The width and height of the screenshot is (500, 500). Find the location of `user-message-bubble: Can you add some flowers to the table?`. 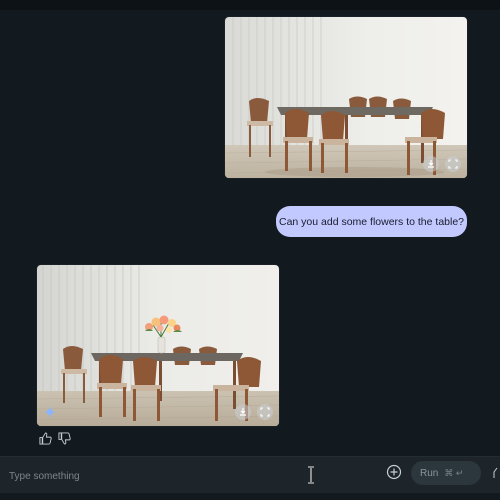

user-message-bubble: Can you add some flowers to the table? is located at coordinates (371, 221).